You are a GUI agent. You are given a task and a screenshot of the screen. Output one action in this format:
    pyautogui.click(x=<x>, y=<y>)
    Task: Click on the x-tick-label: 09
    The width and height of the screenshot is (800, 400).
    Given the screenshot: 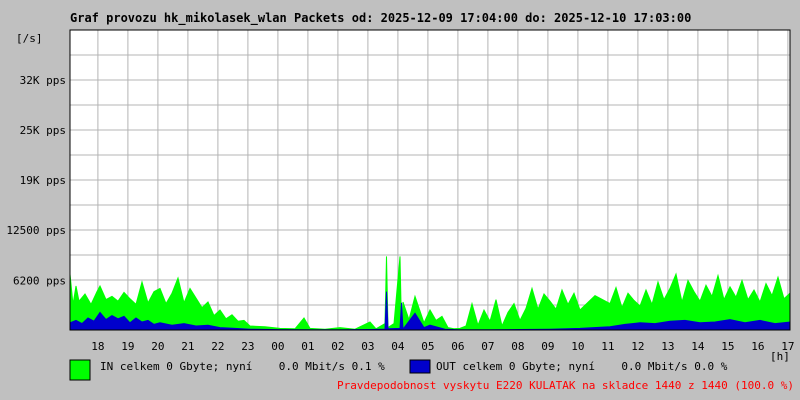 What is the action you would take?
    pyautogui.click(x=547, y=346)
    